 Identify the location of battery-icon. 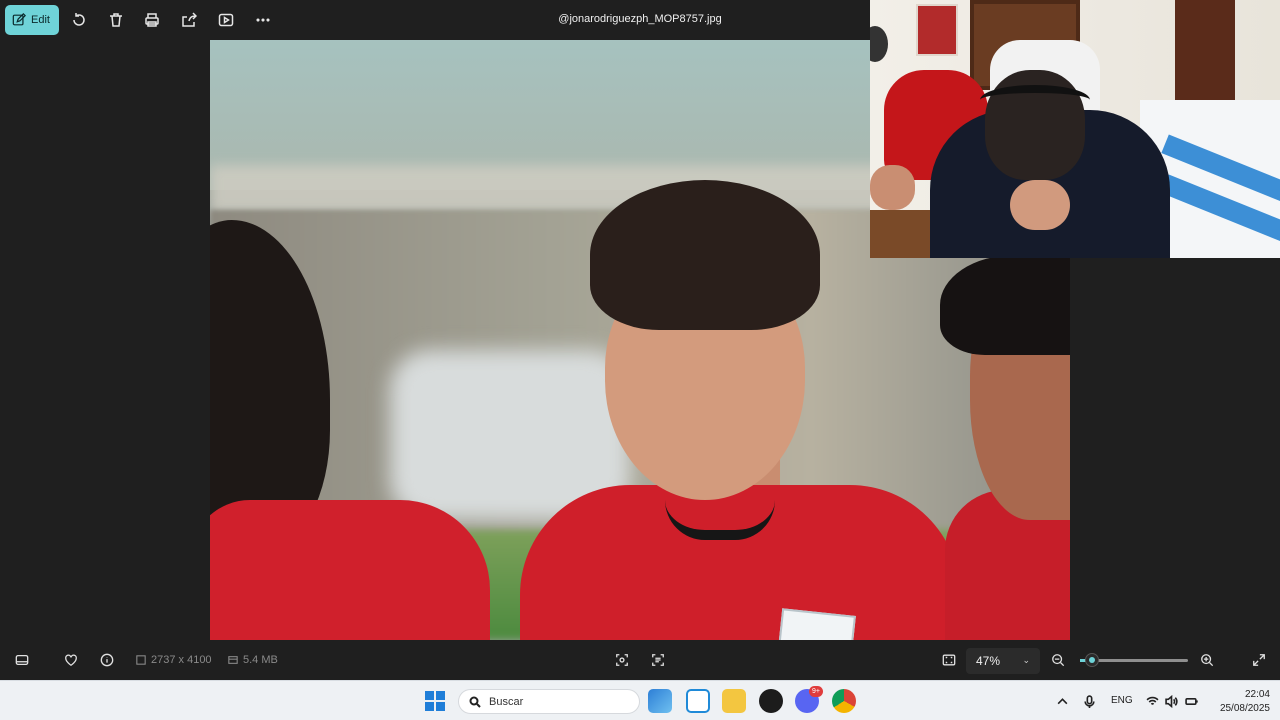
(1191, 701).